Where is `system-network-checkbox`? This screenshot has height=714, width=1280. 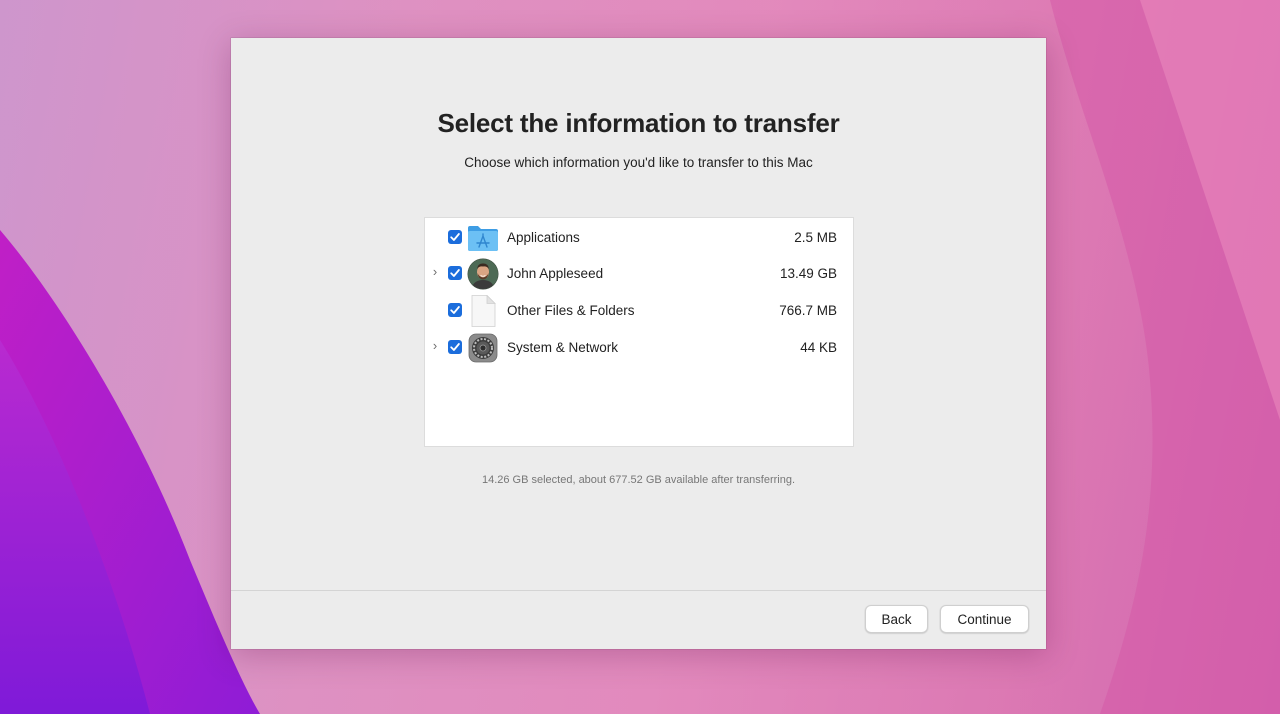
system-network-checkbox is located at coordinates (455, 347).